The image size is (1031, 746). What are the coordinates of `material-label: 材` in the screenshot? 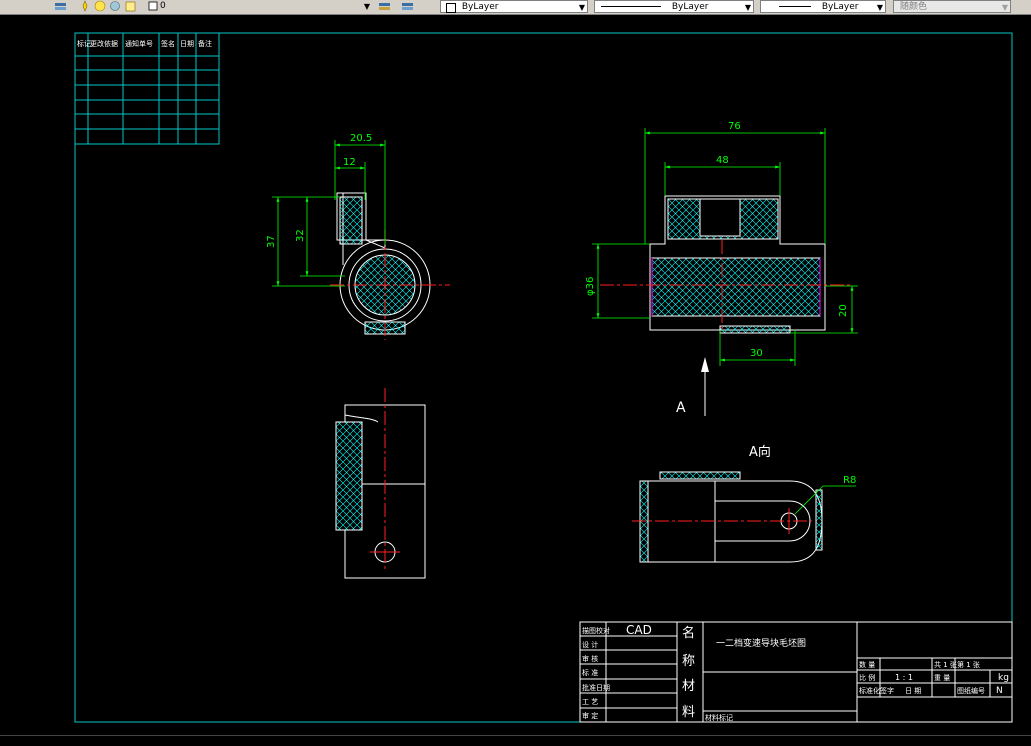 It's located at (688, 686).